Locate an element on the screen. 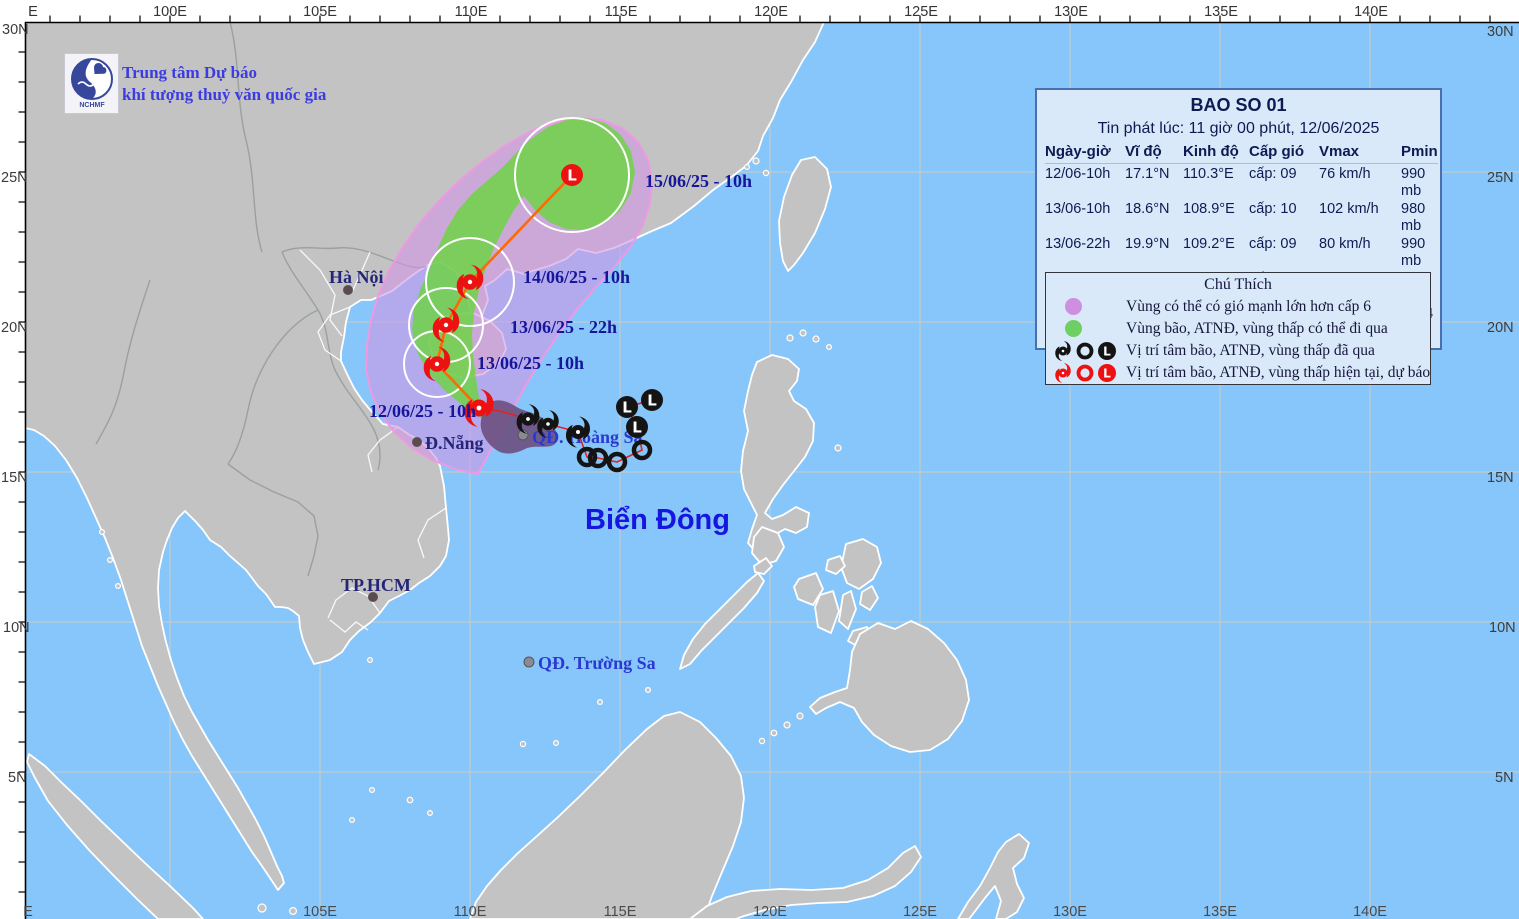 Image resolution: width=1519 pixels, height=919 pixels. legend-item: Vùng bão, ATNĐ, vùng thấp có thể đi qua is located at coordinates (1238, 328).